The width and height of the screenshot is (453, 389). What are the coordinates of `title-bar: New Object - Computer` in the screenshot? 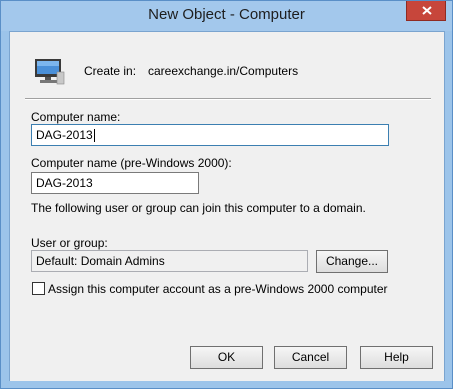 It's located at (226, 16).